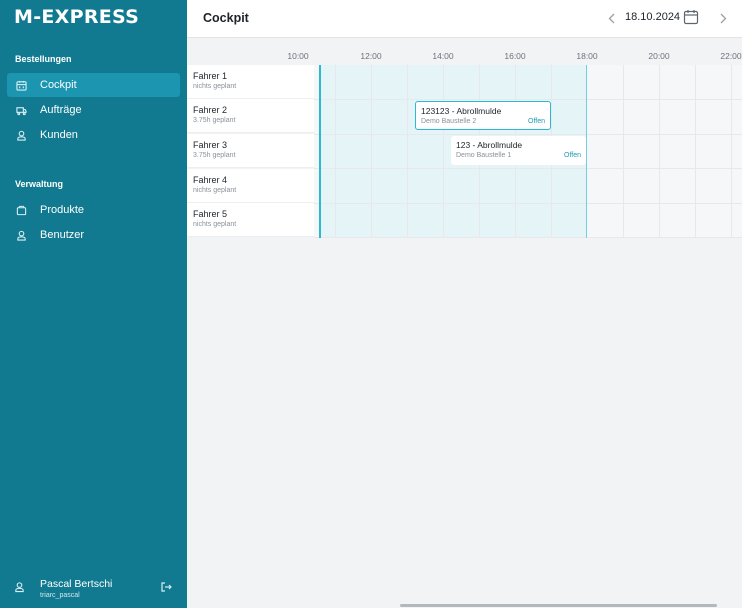 This screenshot has width=742, height=608. What do you see at coordinates (464, 19) in the screenshot?
I see `header: Cockpit 18.10.2024` at bounding box center [464, 19].